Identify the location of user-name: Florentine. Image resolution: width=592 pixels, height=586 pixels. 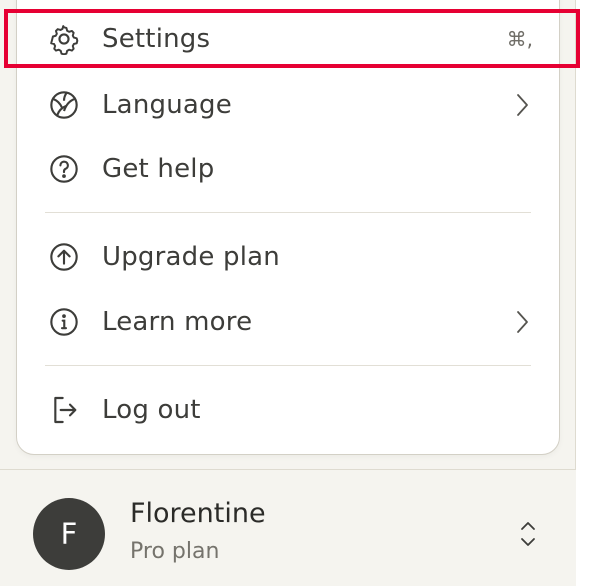
(198, 513).